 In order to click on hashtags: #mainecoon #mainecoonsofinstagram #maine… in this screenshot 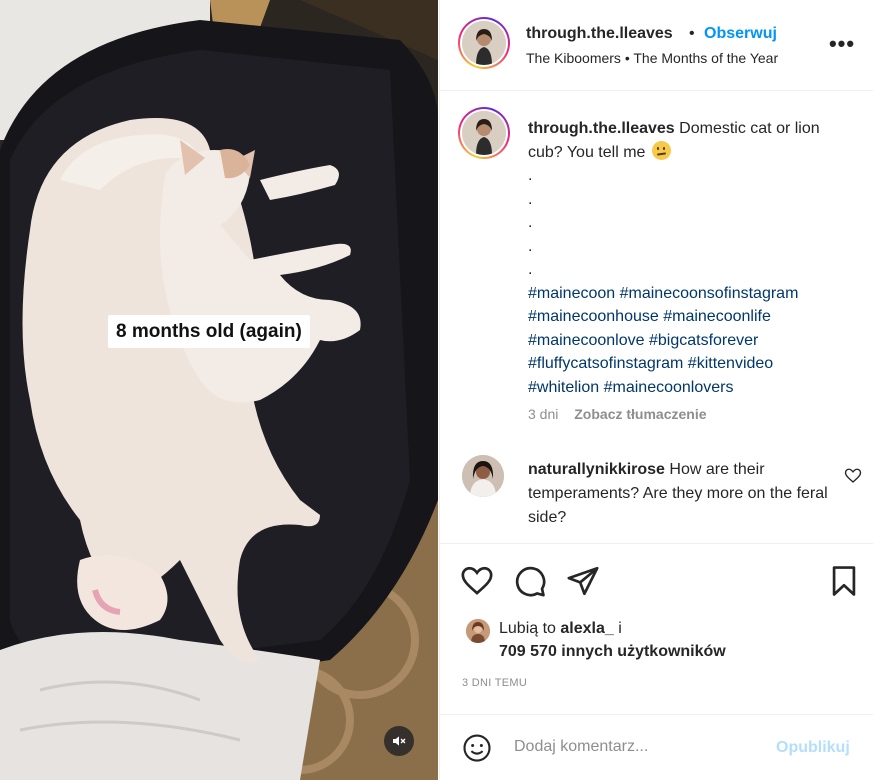, I will do `click(688, 341)`.